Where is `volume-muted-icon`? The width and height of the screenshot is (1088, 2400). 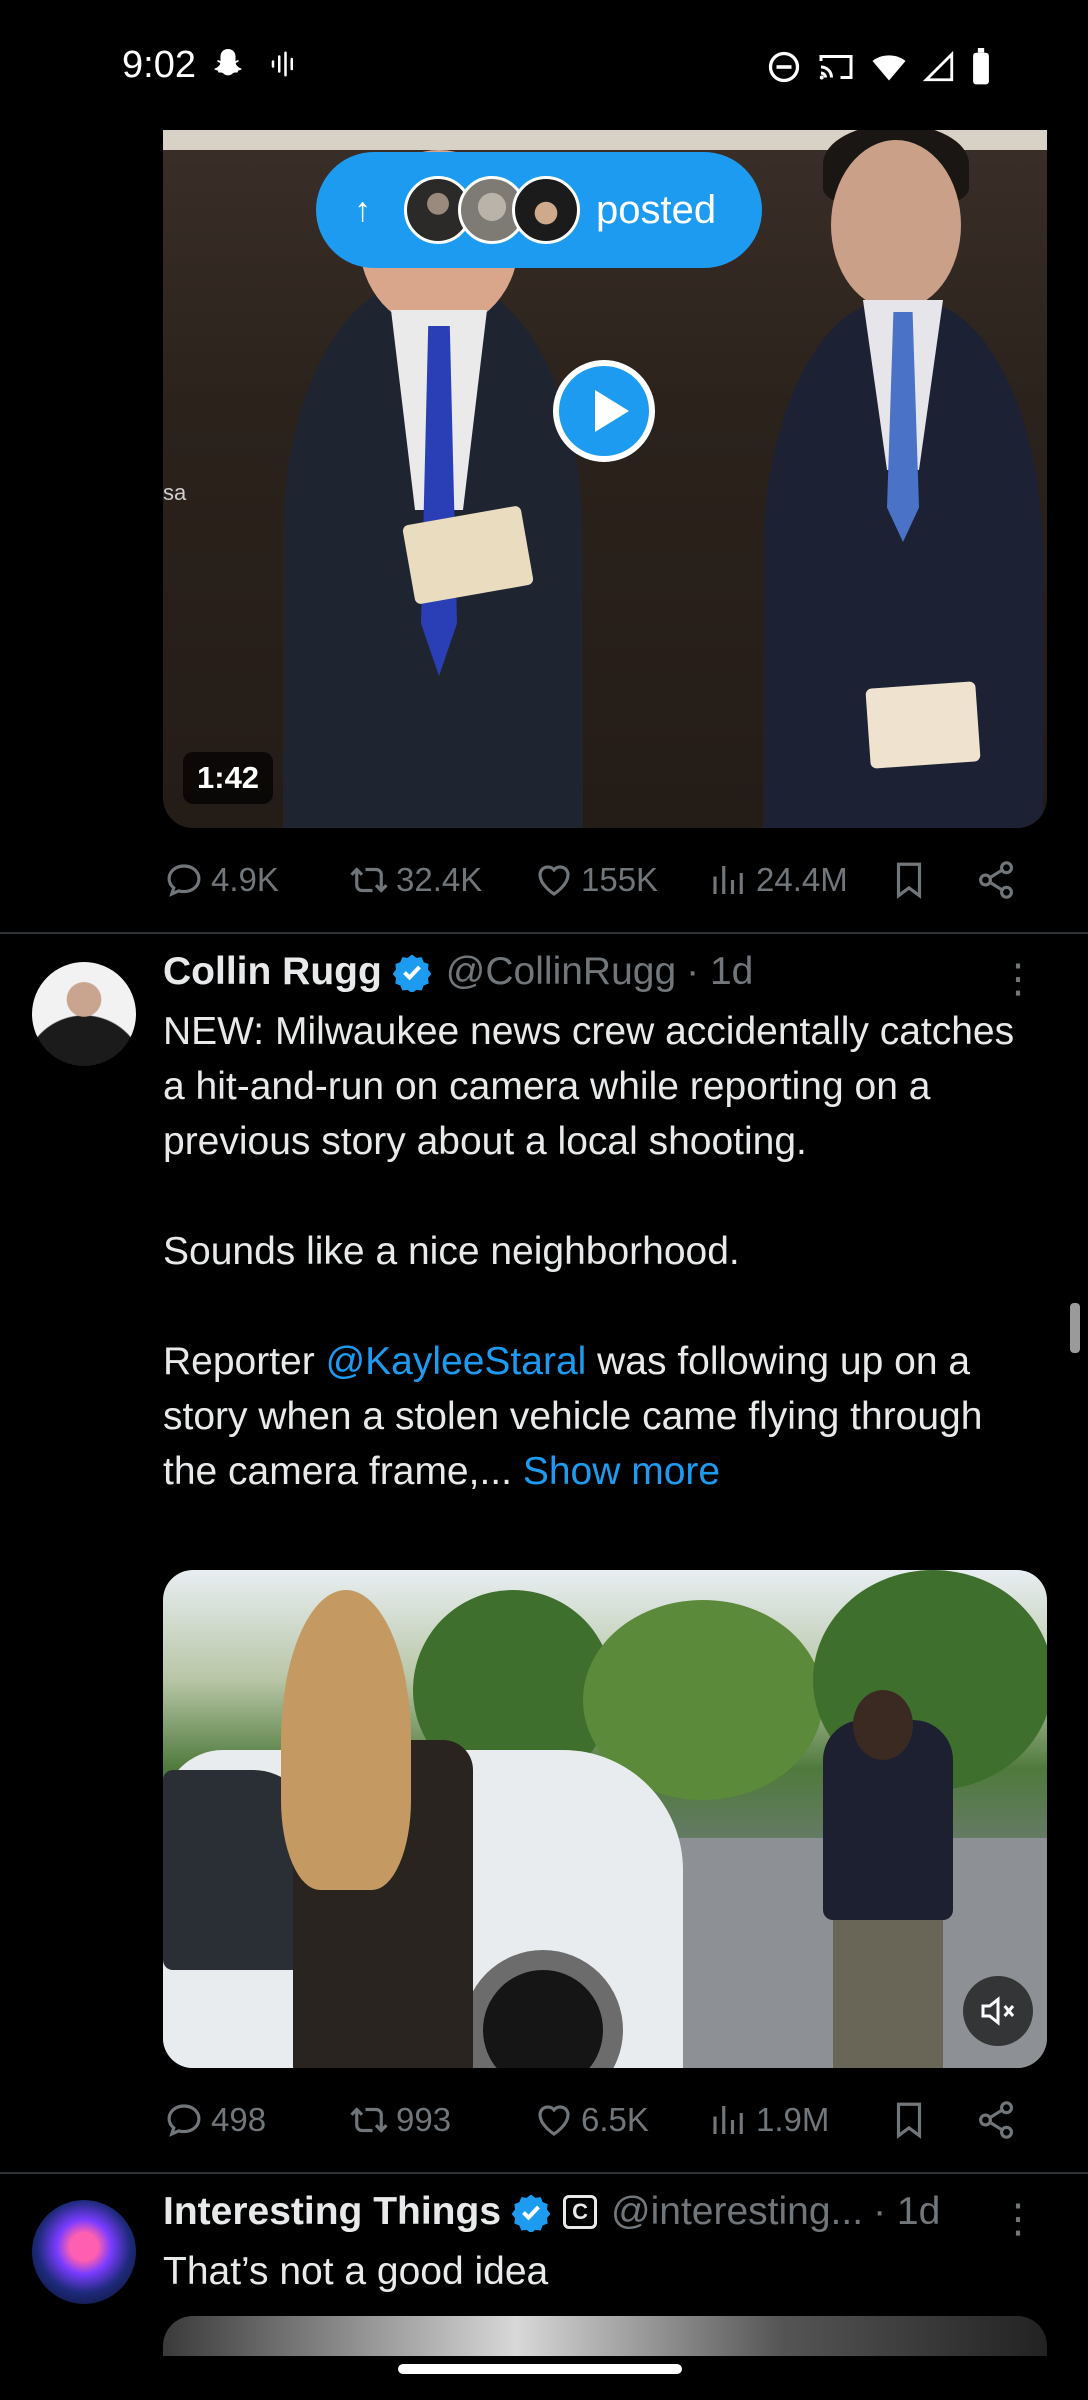 volume-muted-icon is located at coordinates (998, 2011).